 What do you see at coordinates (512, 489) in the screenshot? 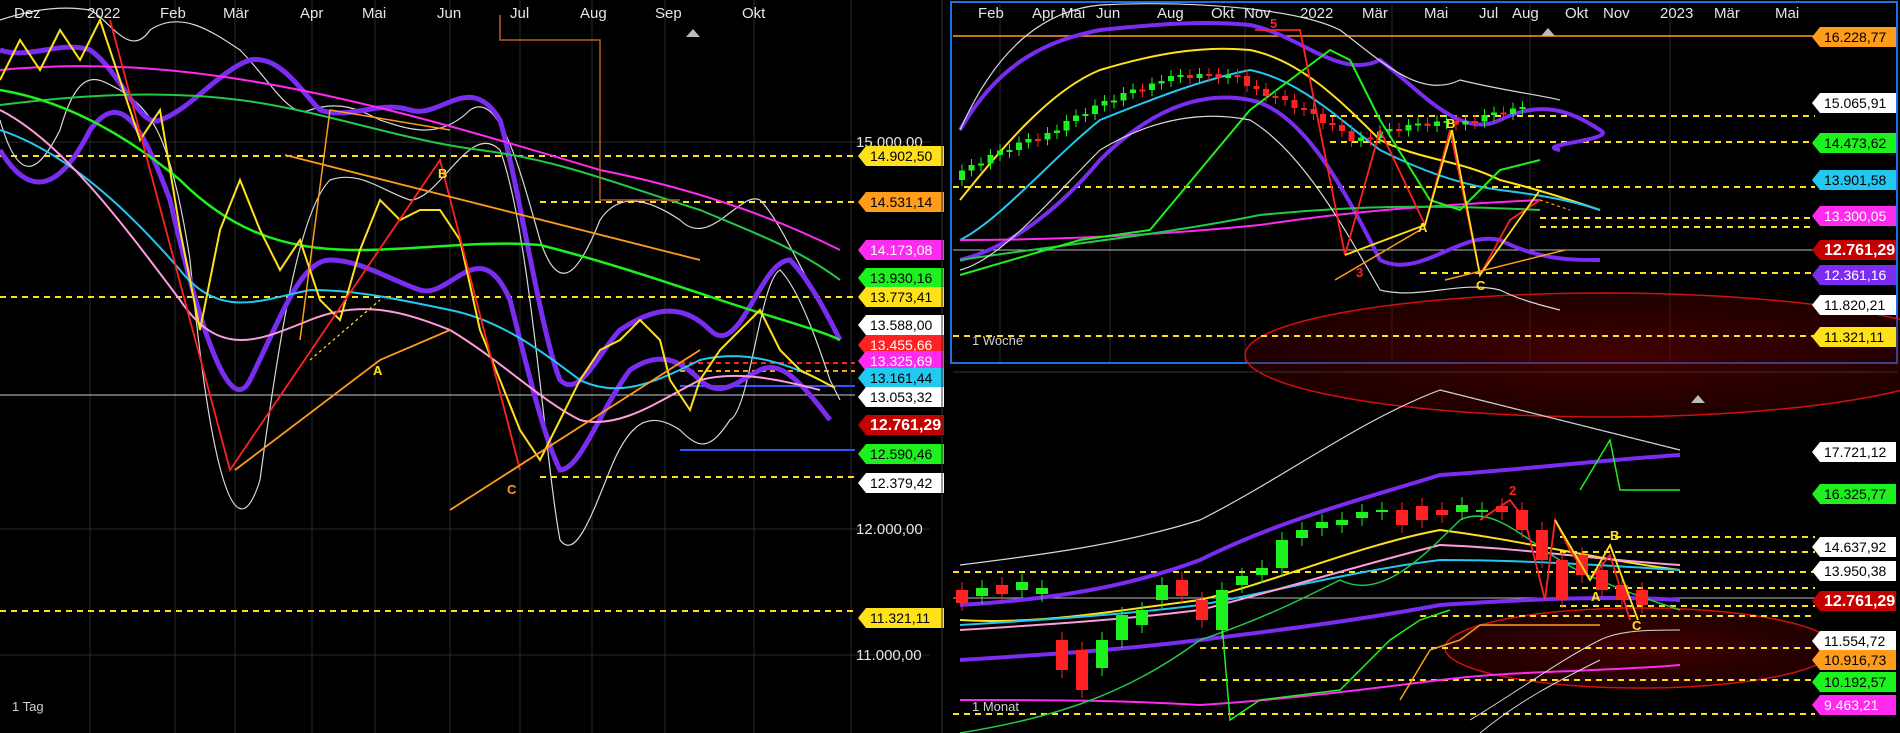
I see `wave-label-c-daily: C` at bounding box center [512, 489].